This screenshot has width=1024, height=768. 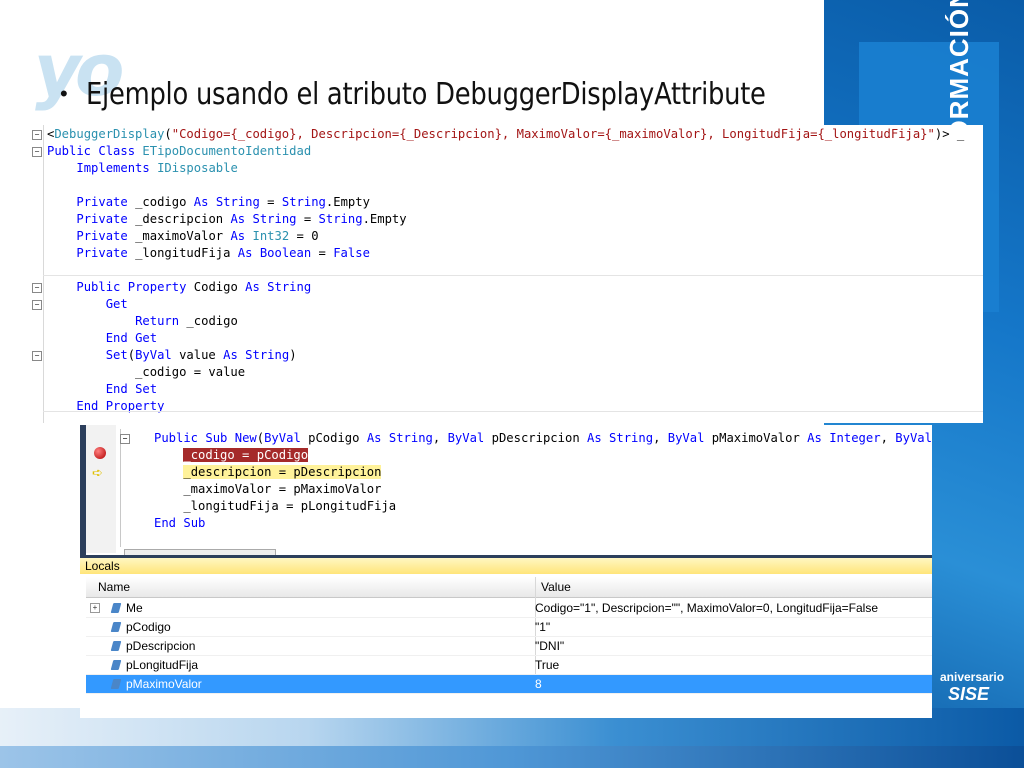 I want to click on locals-header: Name Value, so click(x=509, y=587).